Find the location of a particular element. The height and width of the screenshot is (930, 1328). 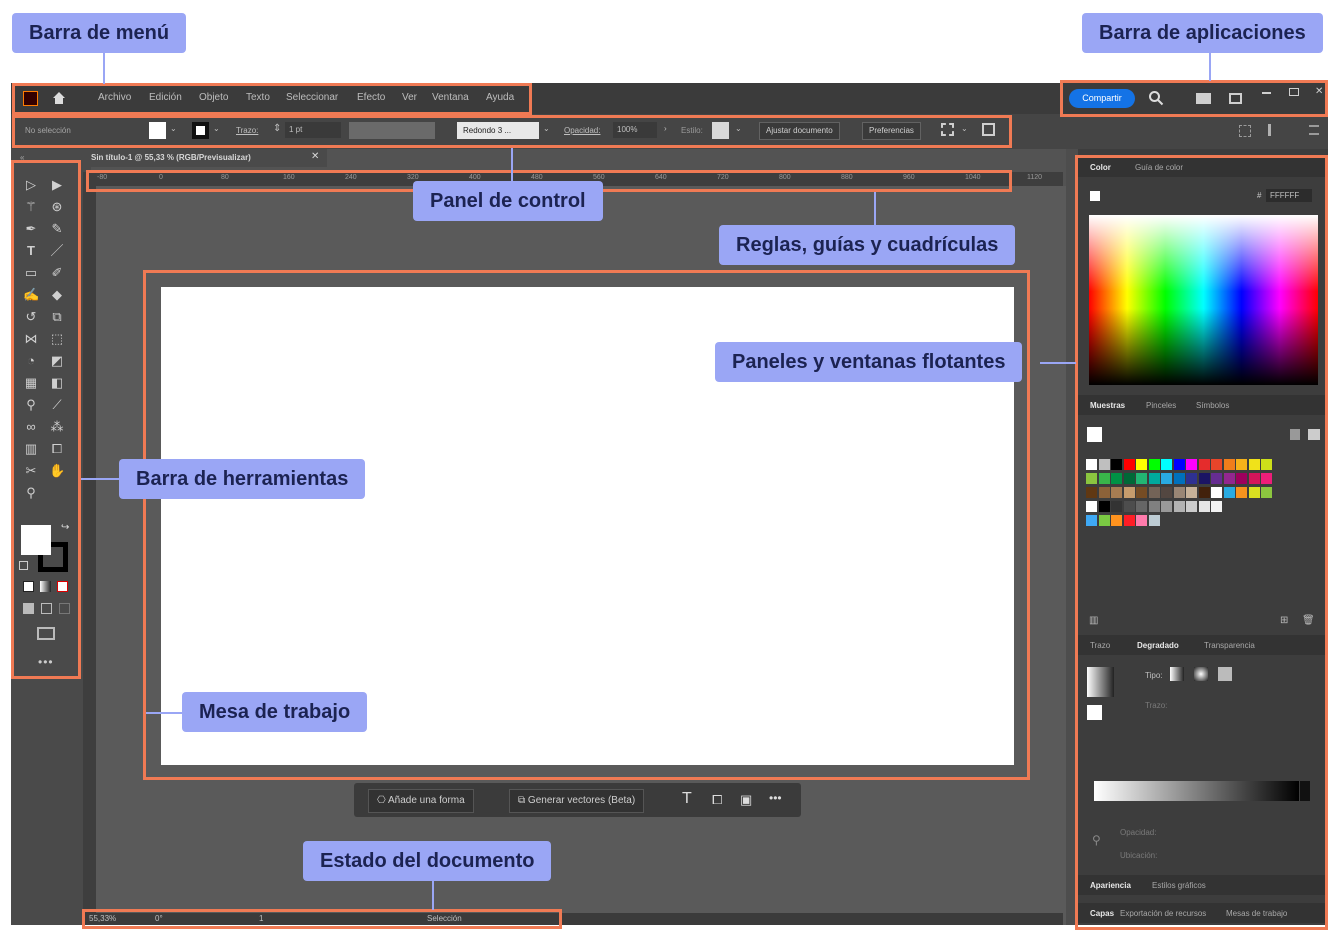

doc-status-connector is located at coordinates (433, 895).